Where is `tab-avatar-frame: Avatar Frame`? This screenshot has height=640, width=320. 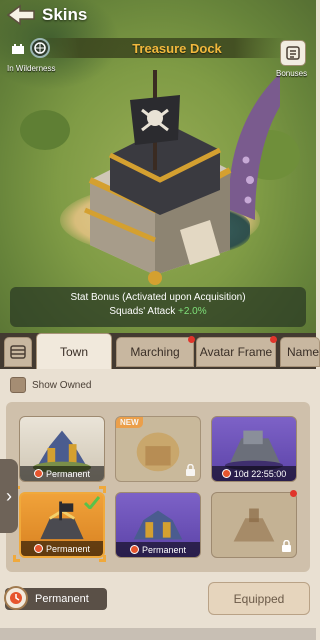 tab-avatar-frame: Avatar Frame is located at coordinates (236, 351).